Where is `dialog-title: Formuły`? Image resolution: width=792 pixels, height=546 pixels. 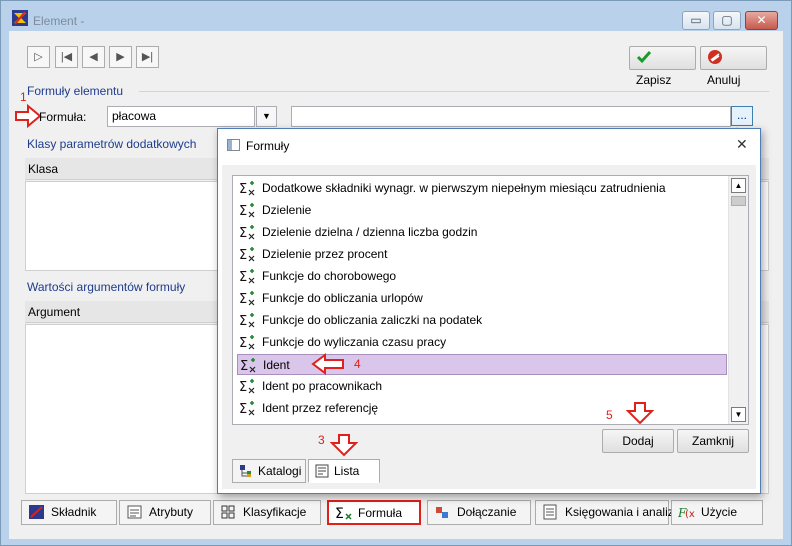 dialog-title: Formuły is located at coordinates (268, 146).